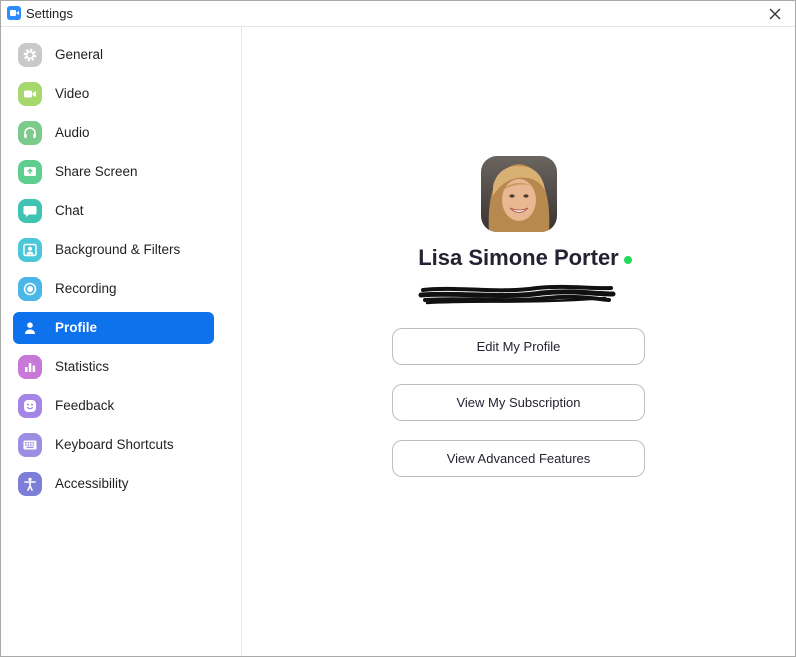  Describe the element at coordinates (113, 94) in the screenshot. I see `sidebar-item-video: Video` at that location.